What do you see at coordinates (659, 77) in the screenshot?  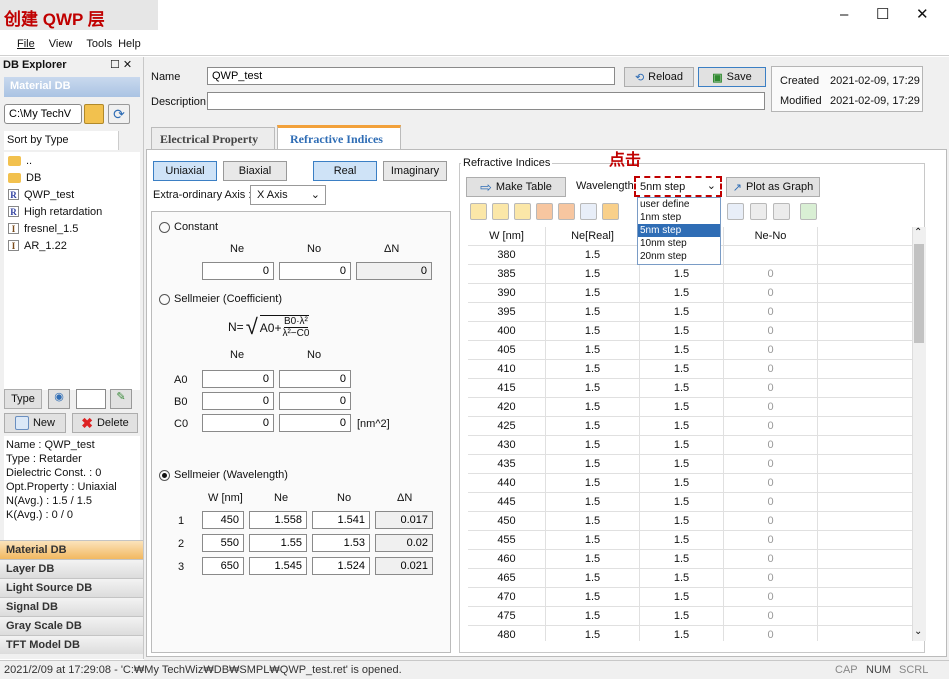 I see `reload-button: ⟲ Reload` at bounding box center [659, 77].